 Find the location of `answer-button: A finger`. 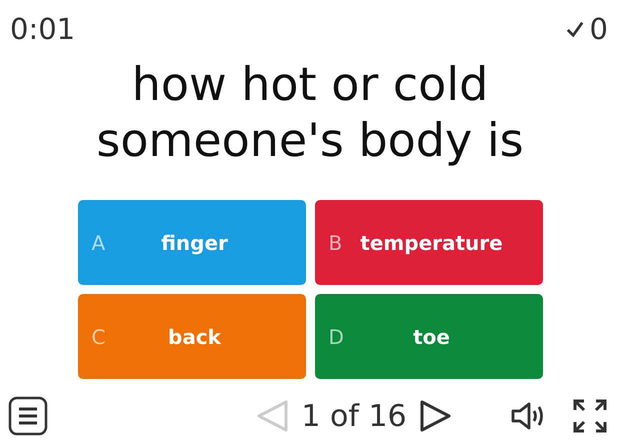

answer-button: A finger is located at coordinates (192, 242).